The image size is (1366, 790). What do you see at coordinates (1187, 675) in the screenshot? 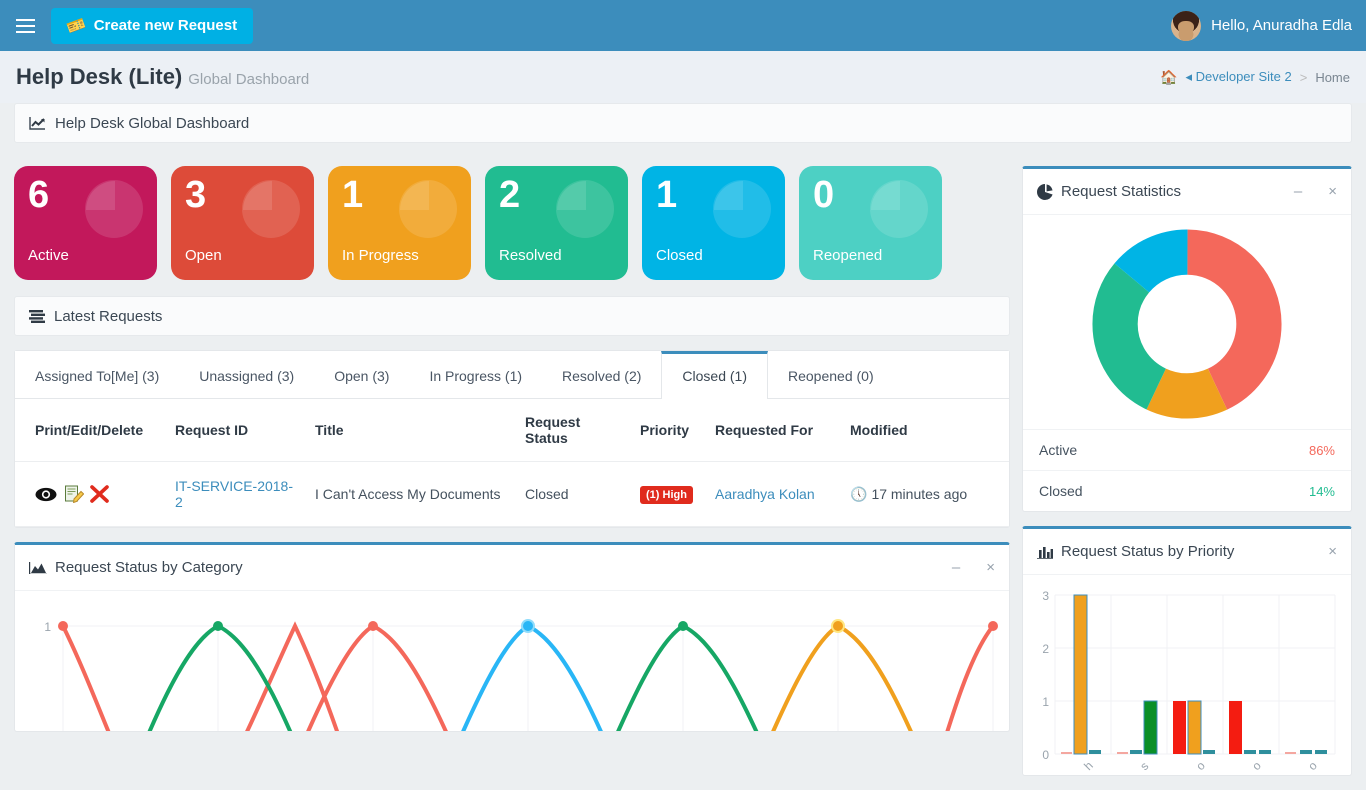
I see `priority-bar-chart: 3 2 1 0 h s o o o` at bounding box center [1187, 675].